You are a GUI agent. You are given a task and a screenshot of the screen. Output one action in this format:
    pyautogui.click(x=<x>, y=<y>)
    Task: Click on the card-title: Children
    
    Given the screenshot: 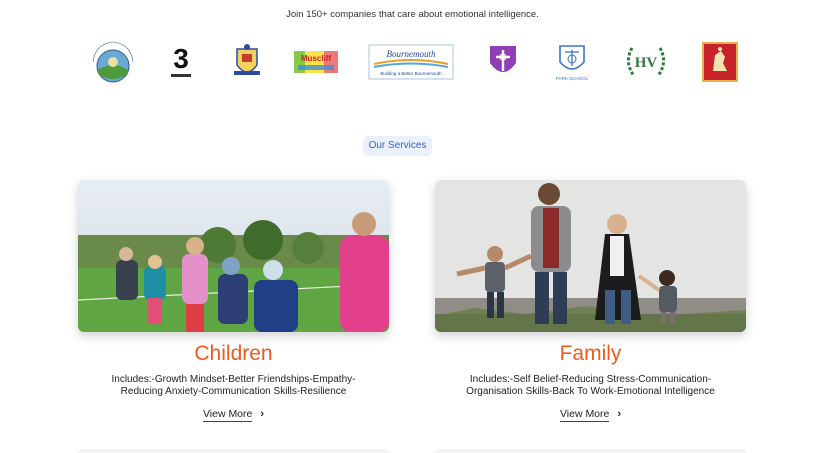 What is the action you would take?
    pyautogui.click(x=233, y=353)
    